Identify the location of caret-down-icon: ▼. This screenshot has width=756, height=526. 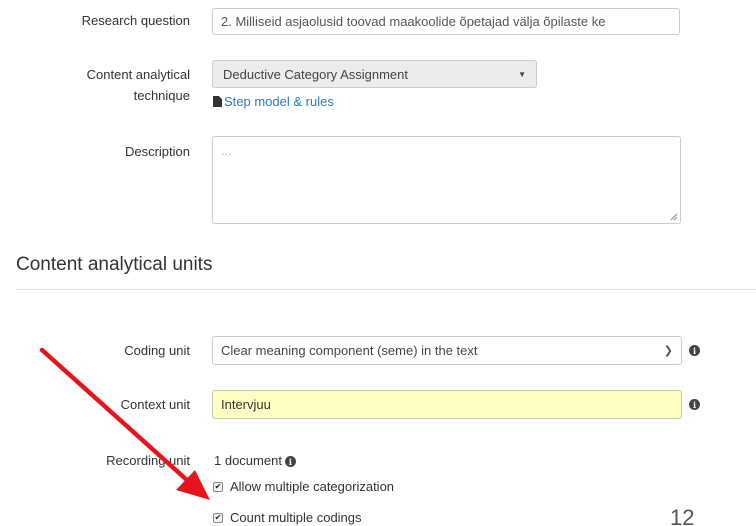
(522, 74).